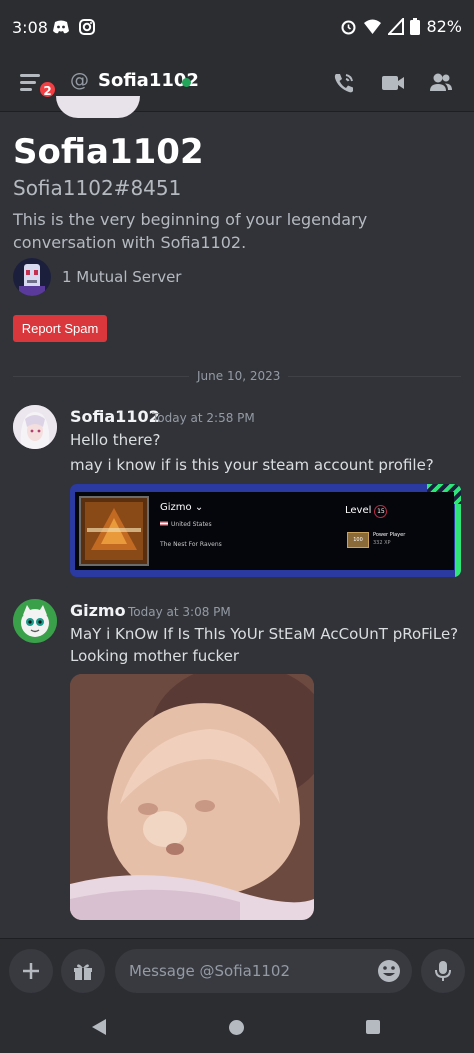 The image size is (474, 1053). Describe the element at coordinates (115, 440) in the screenshot. I see `message-text: Hello there?` at that location.